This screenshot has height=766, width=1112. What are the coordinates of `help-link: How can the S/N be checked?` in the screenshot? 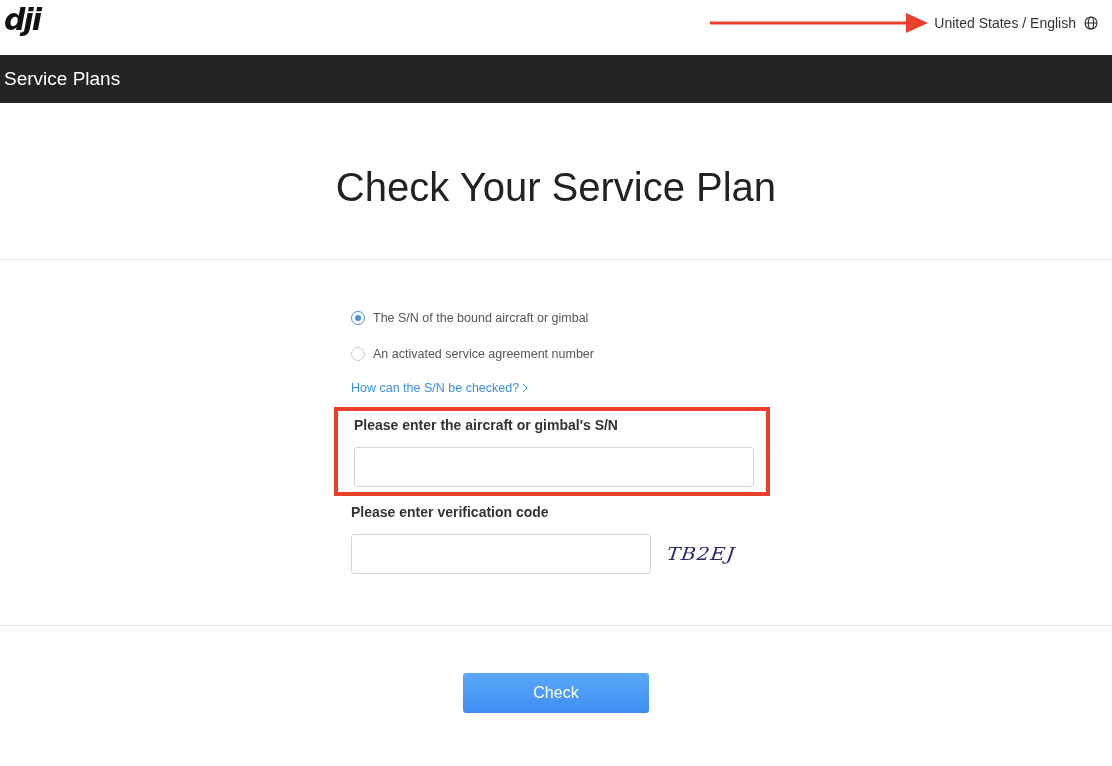 It's located at (440, 388).